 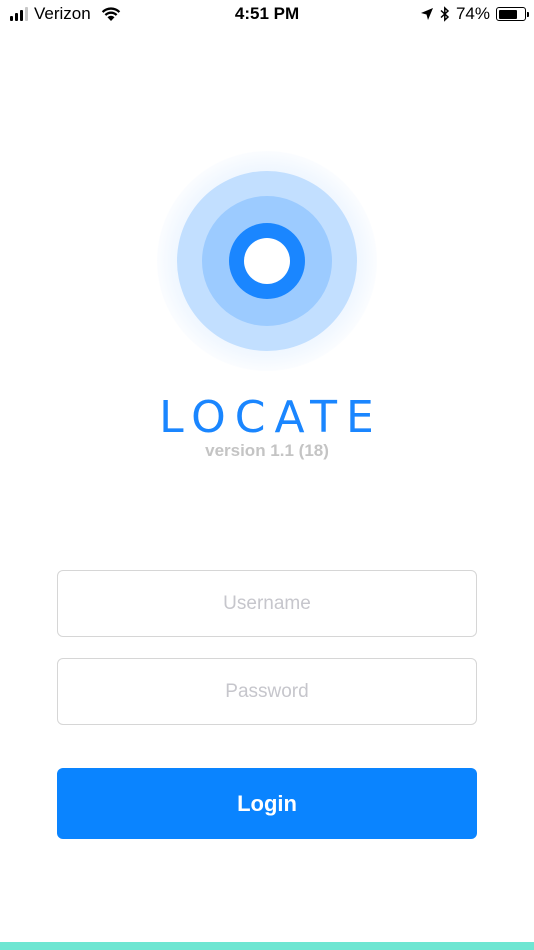 I want to click on app-title: LOCATE, so click(x=271, y=417).